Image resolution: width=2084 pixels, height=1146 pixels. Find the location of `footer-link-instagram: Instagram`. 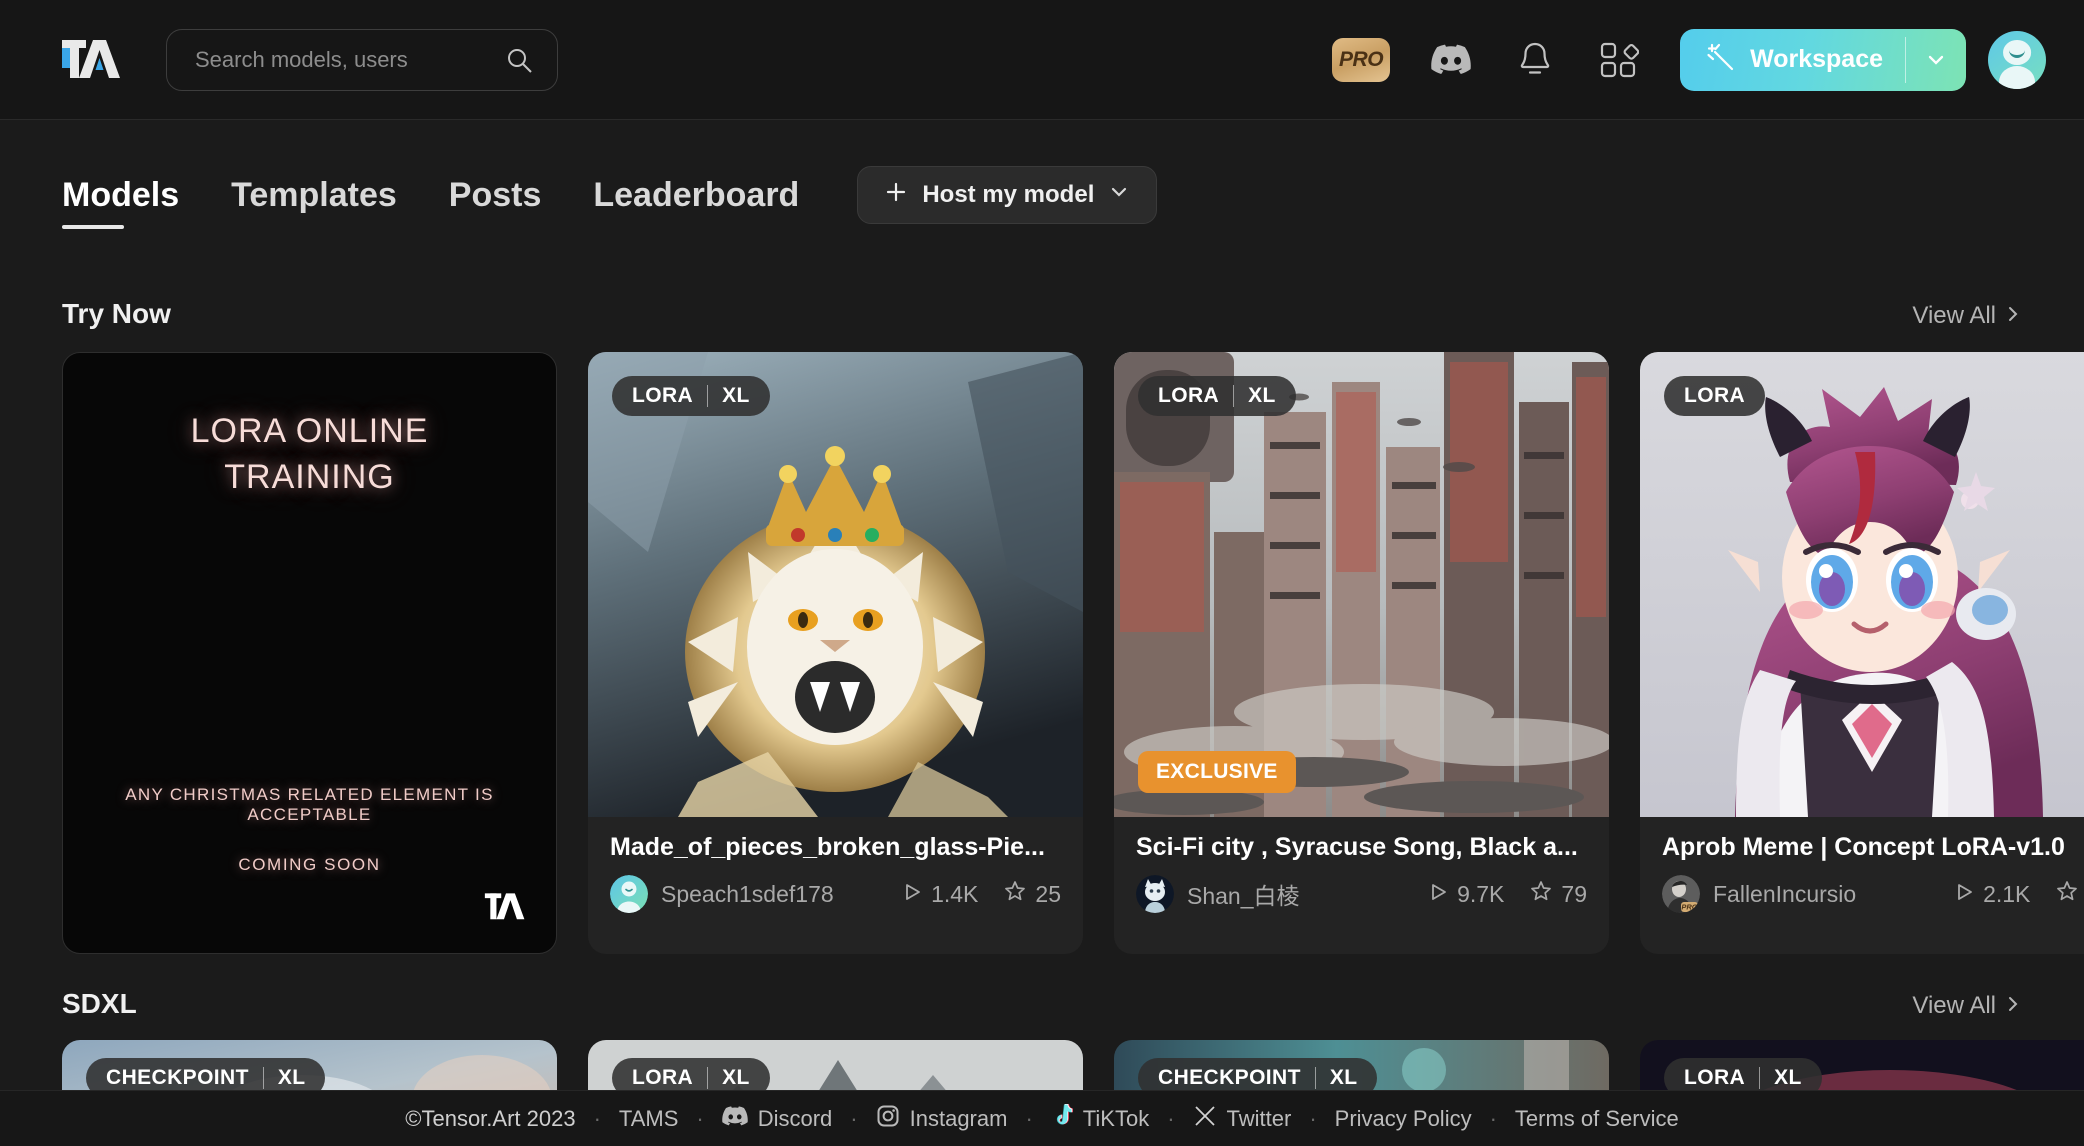

footer-link-instagram: Instagram is located at coordinates (942, 1119).